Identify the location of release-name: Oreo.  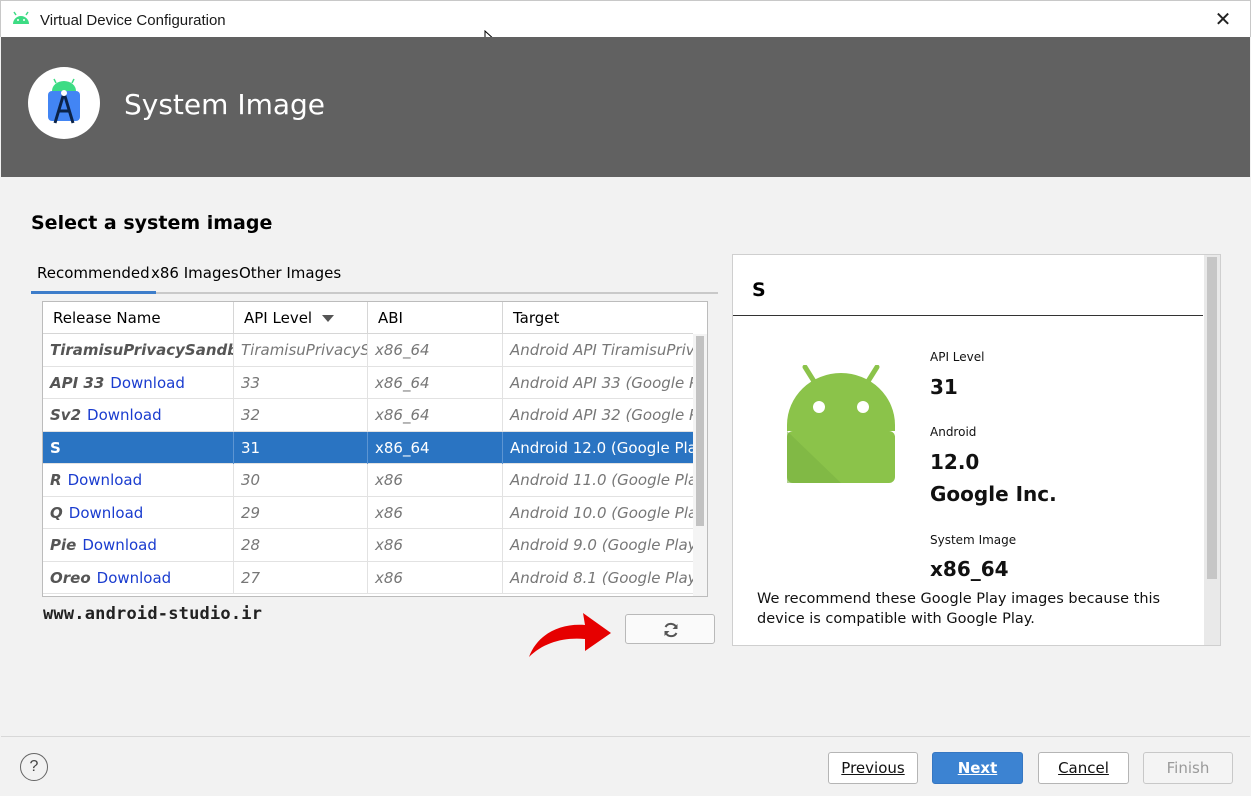
(70, 577).